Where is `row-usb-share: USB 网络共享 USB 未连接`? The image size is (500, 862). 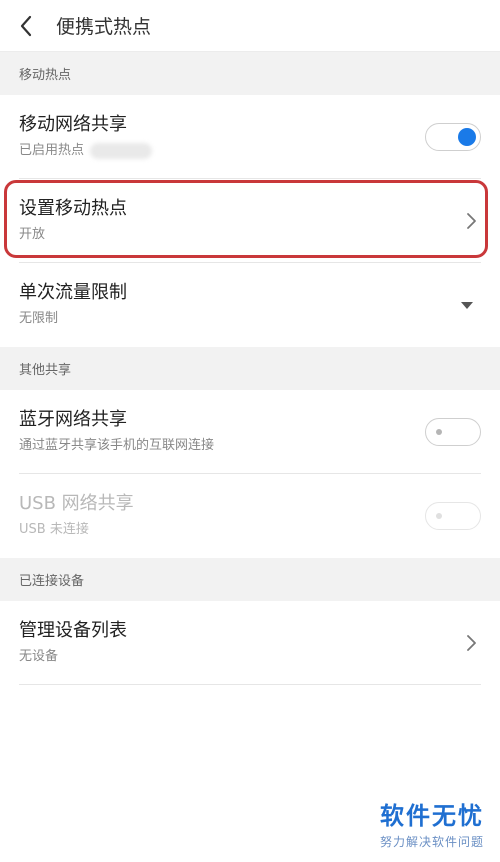
row-usb-share: USB 网络共享 USB 未连接 is located at coordinates (250, 516).